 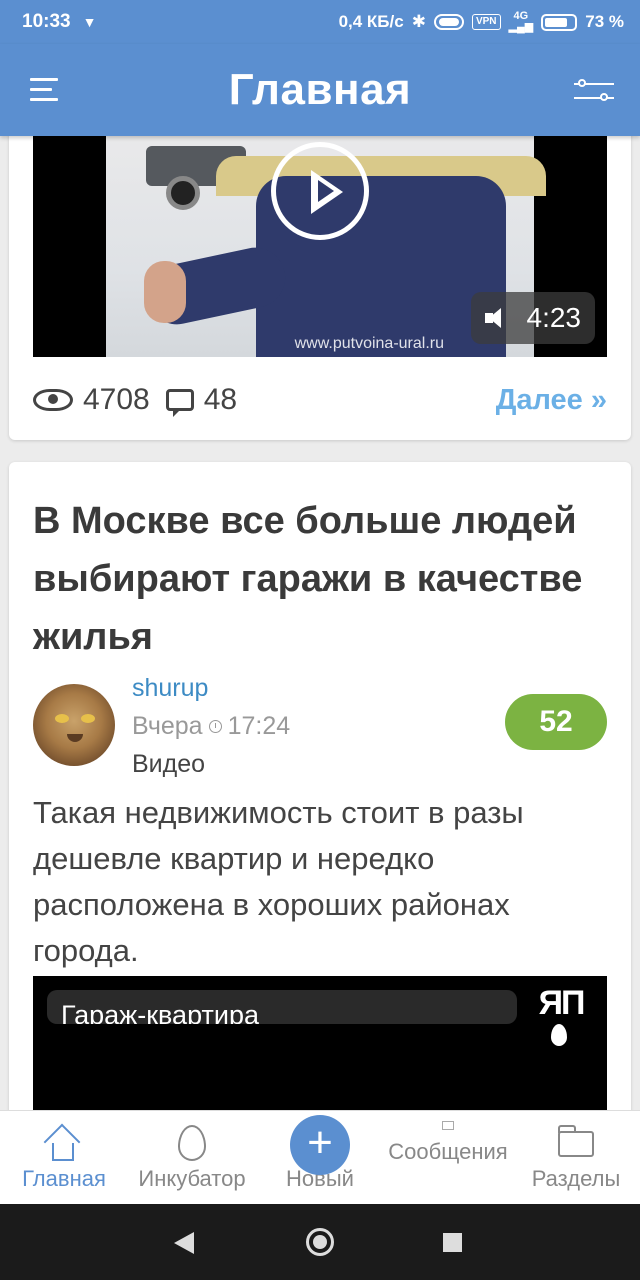 What do you see at coordinates (259, 726) in the screenshot?
I see `post-time: 17:24` at bounding box center [259, 726].